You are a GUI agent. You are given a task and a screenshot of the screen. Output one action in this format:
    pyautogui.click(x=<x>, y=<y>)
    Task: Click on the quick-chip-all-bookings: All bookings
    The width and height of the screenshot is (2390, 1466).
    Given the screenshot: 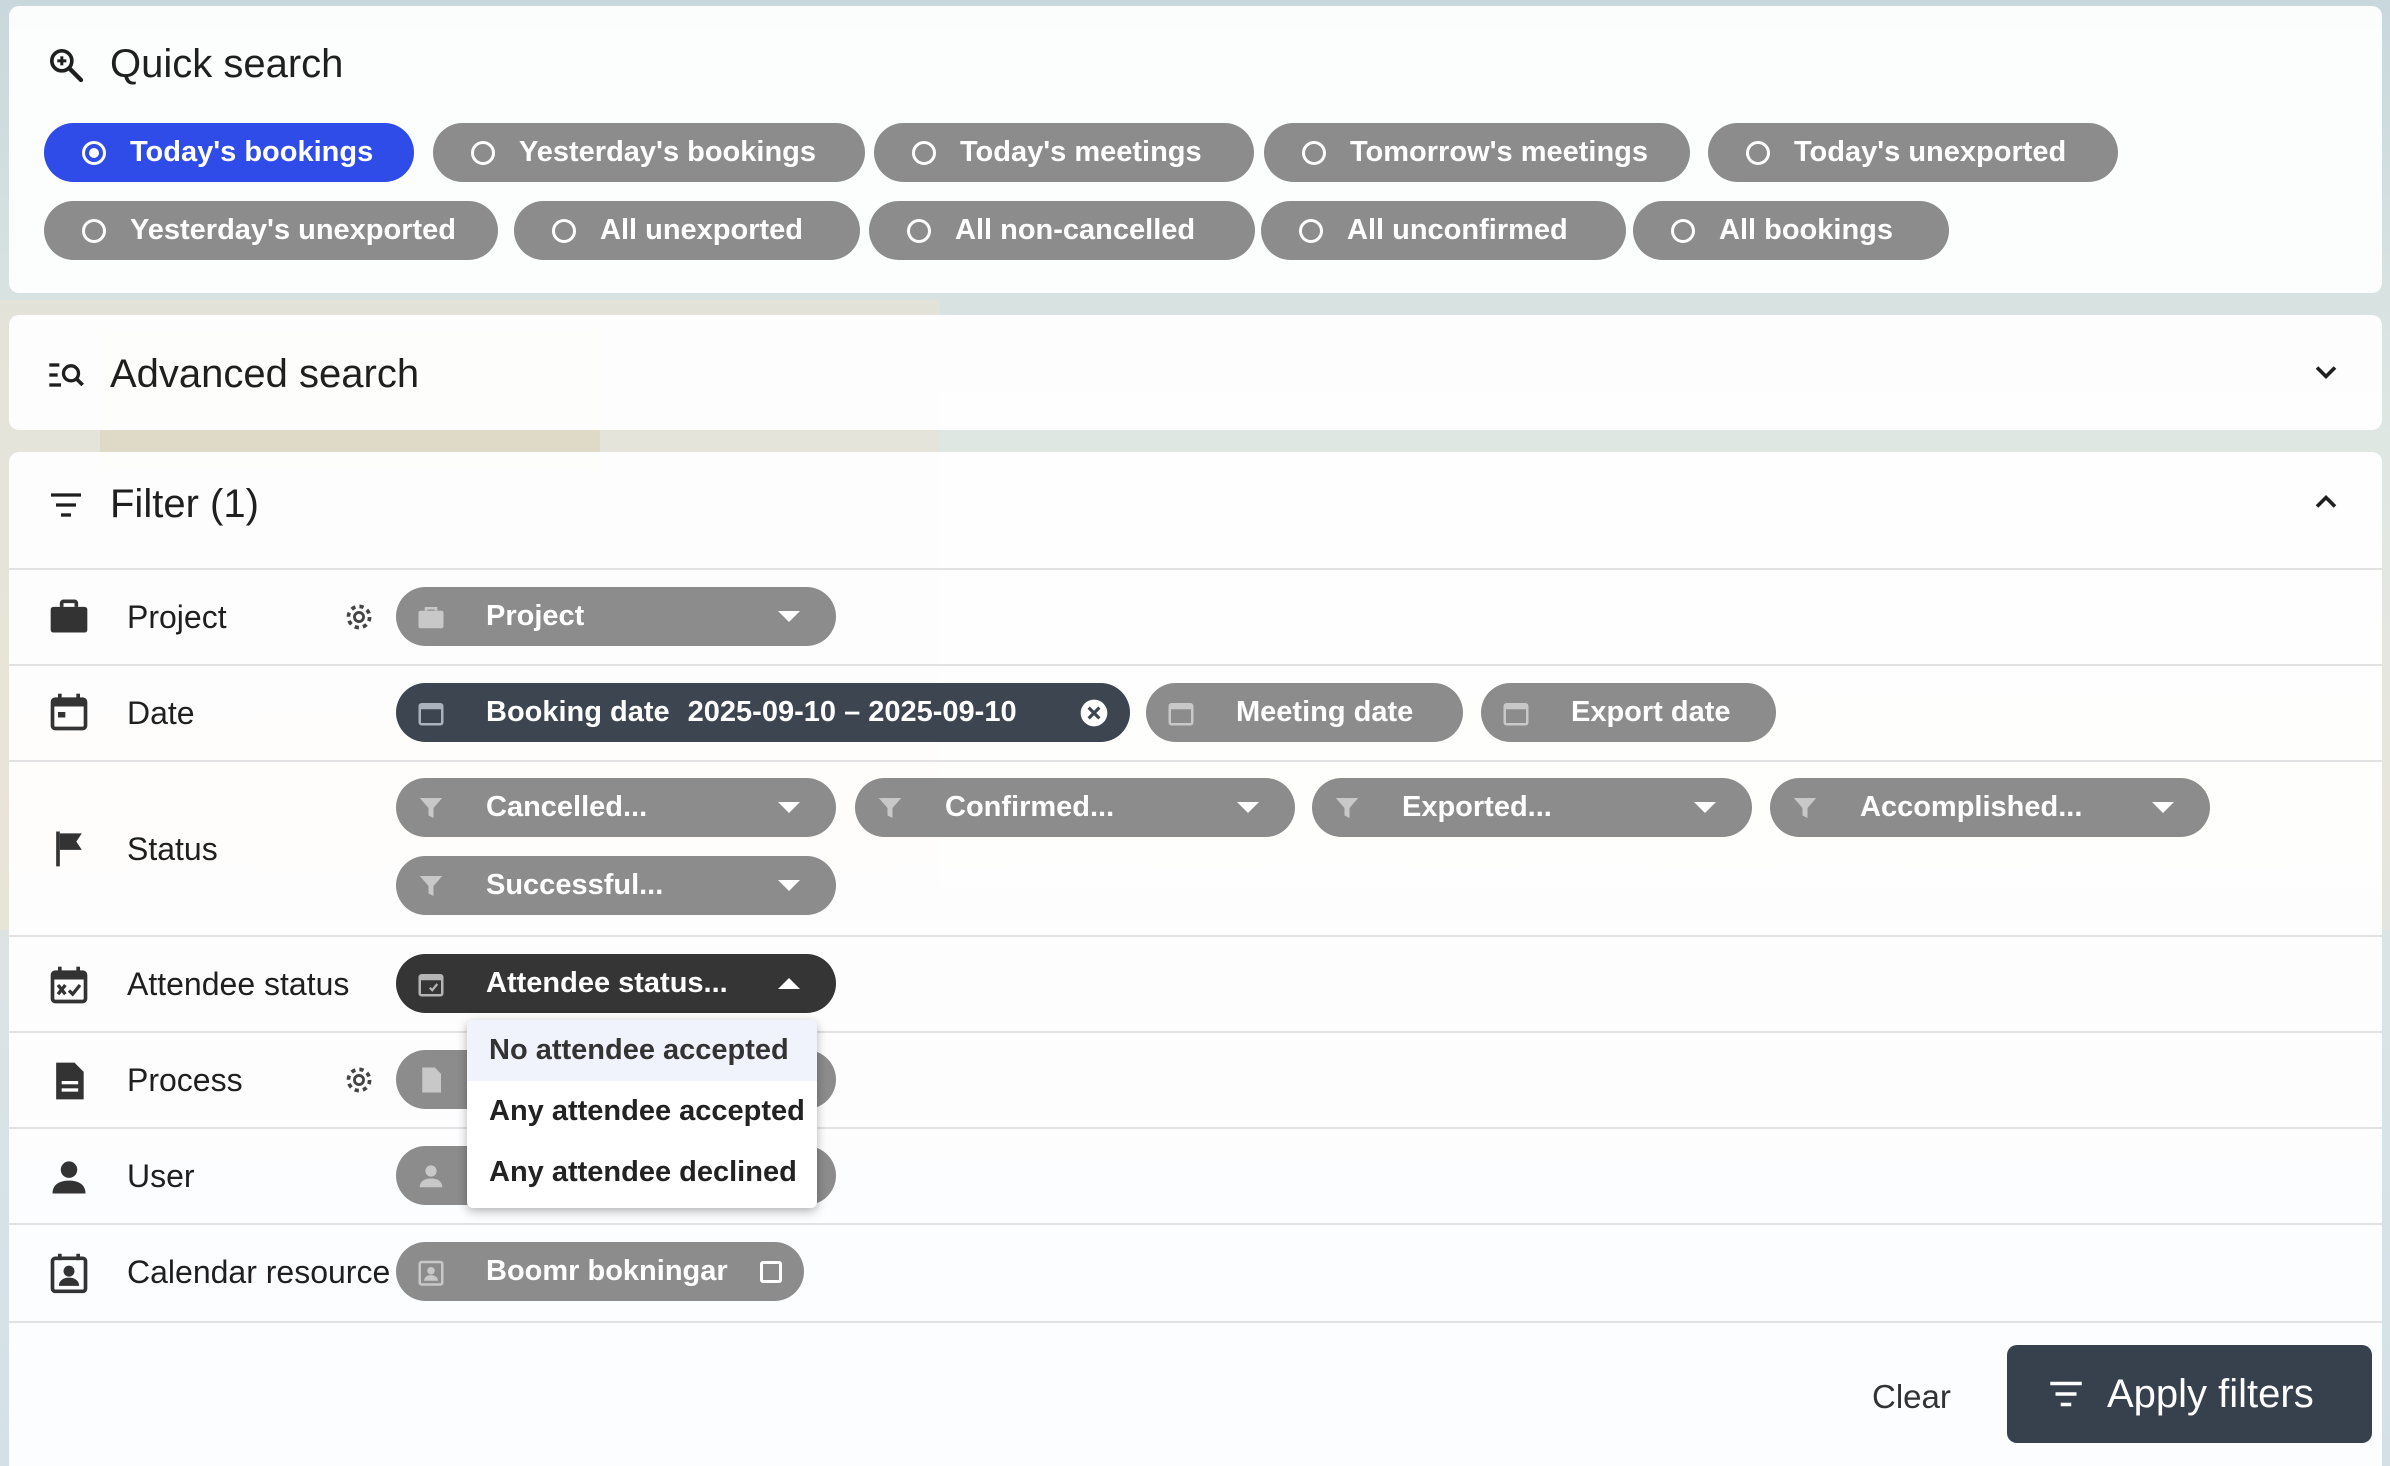 What is the action you would take?
    pyautogui.click(x=1791, y=230)
    